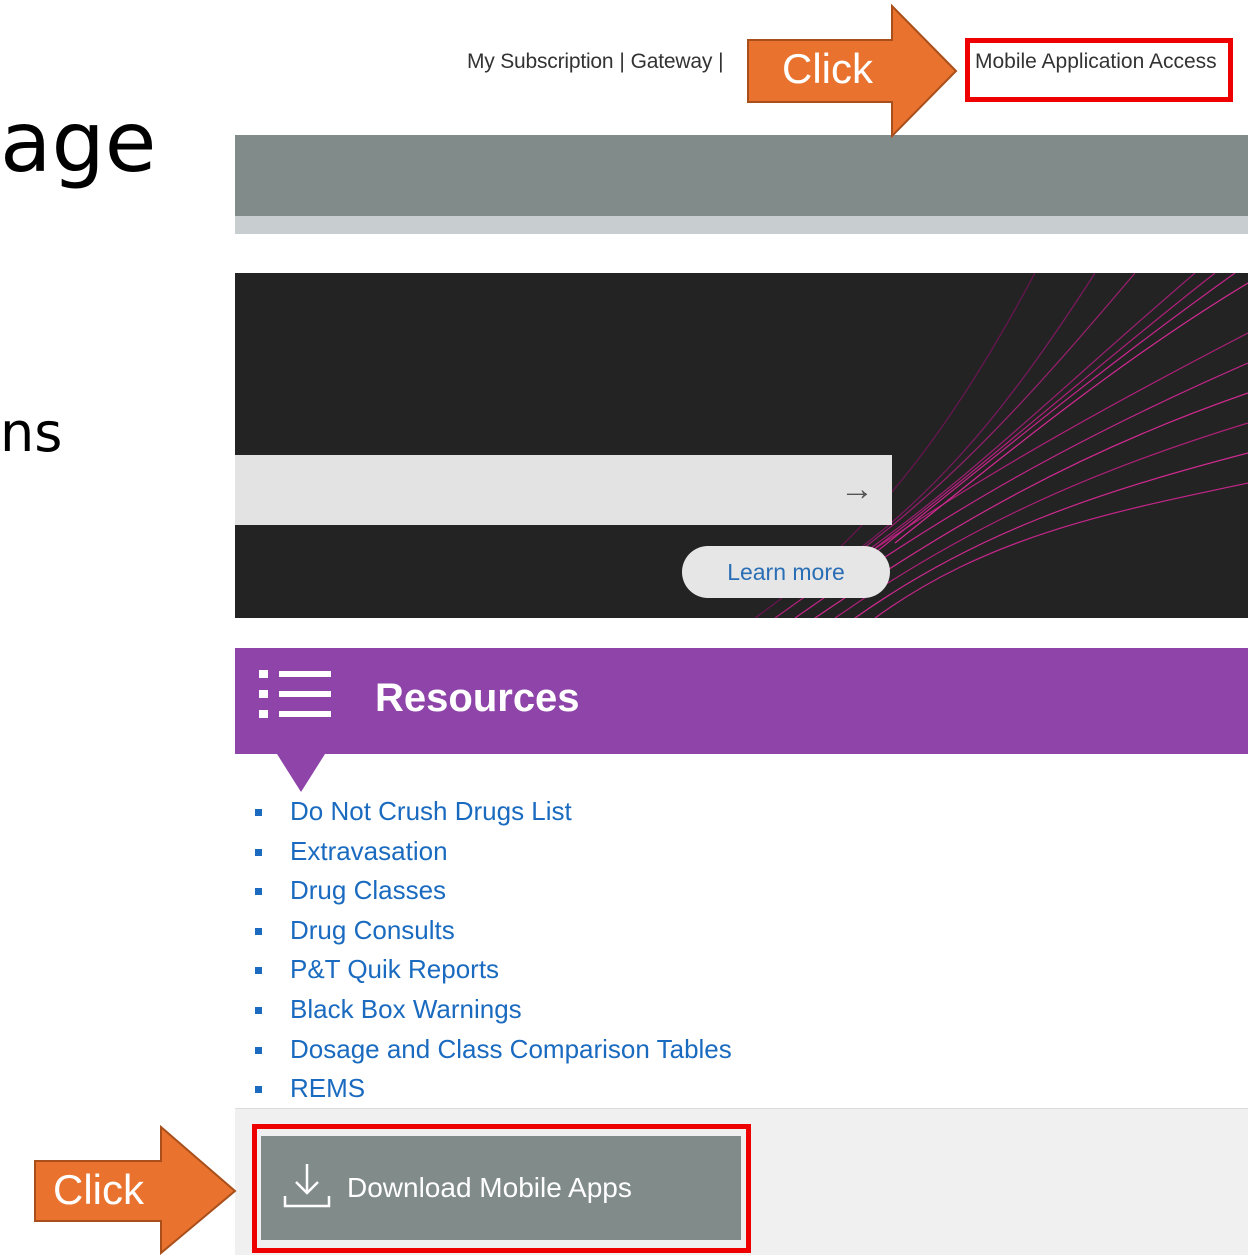 The image size is (1248, 1260). I want to click on callout-label-bottom: Click, so click(98, 1189).